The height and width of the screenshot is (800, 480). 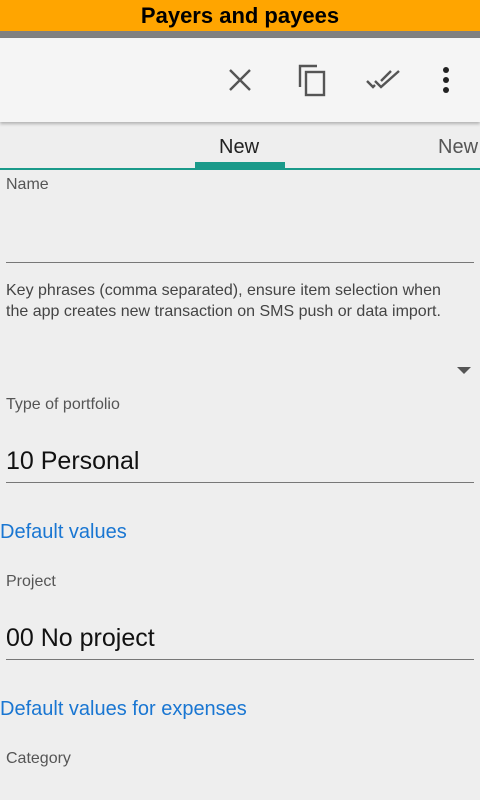 What do you see at coordinates (240, 165) in the screenshot?
I see `tab-indicator` at bounding box center [240, 165].